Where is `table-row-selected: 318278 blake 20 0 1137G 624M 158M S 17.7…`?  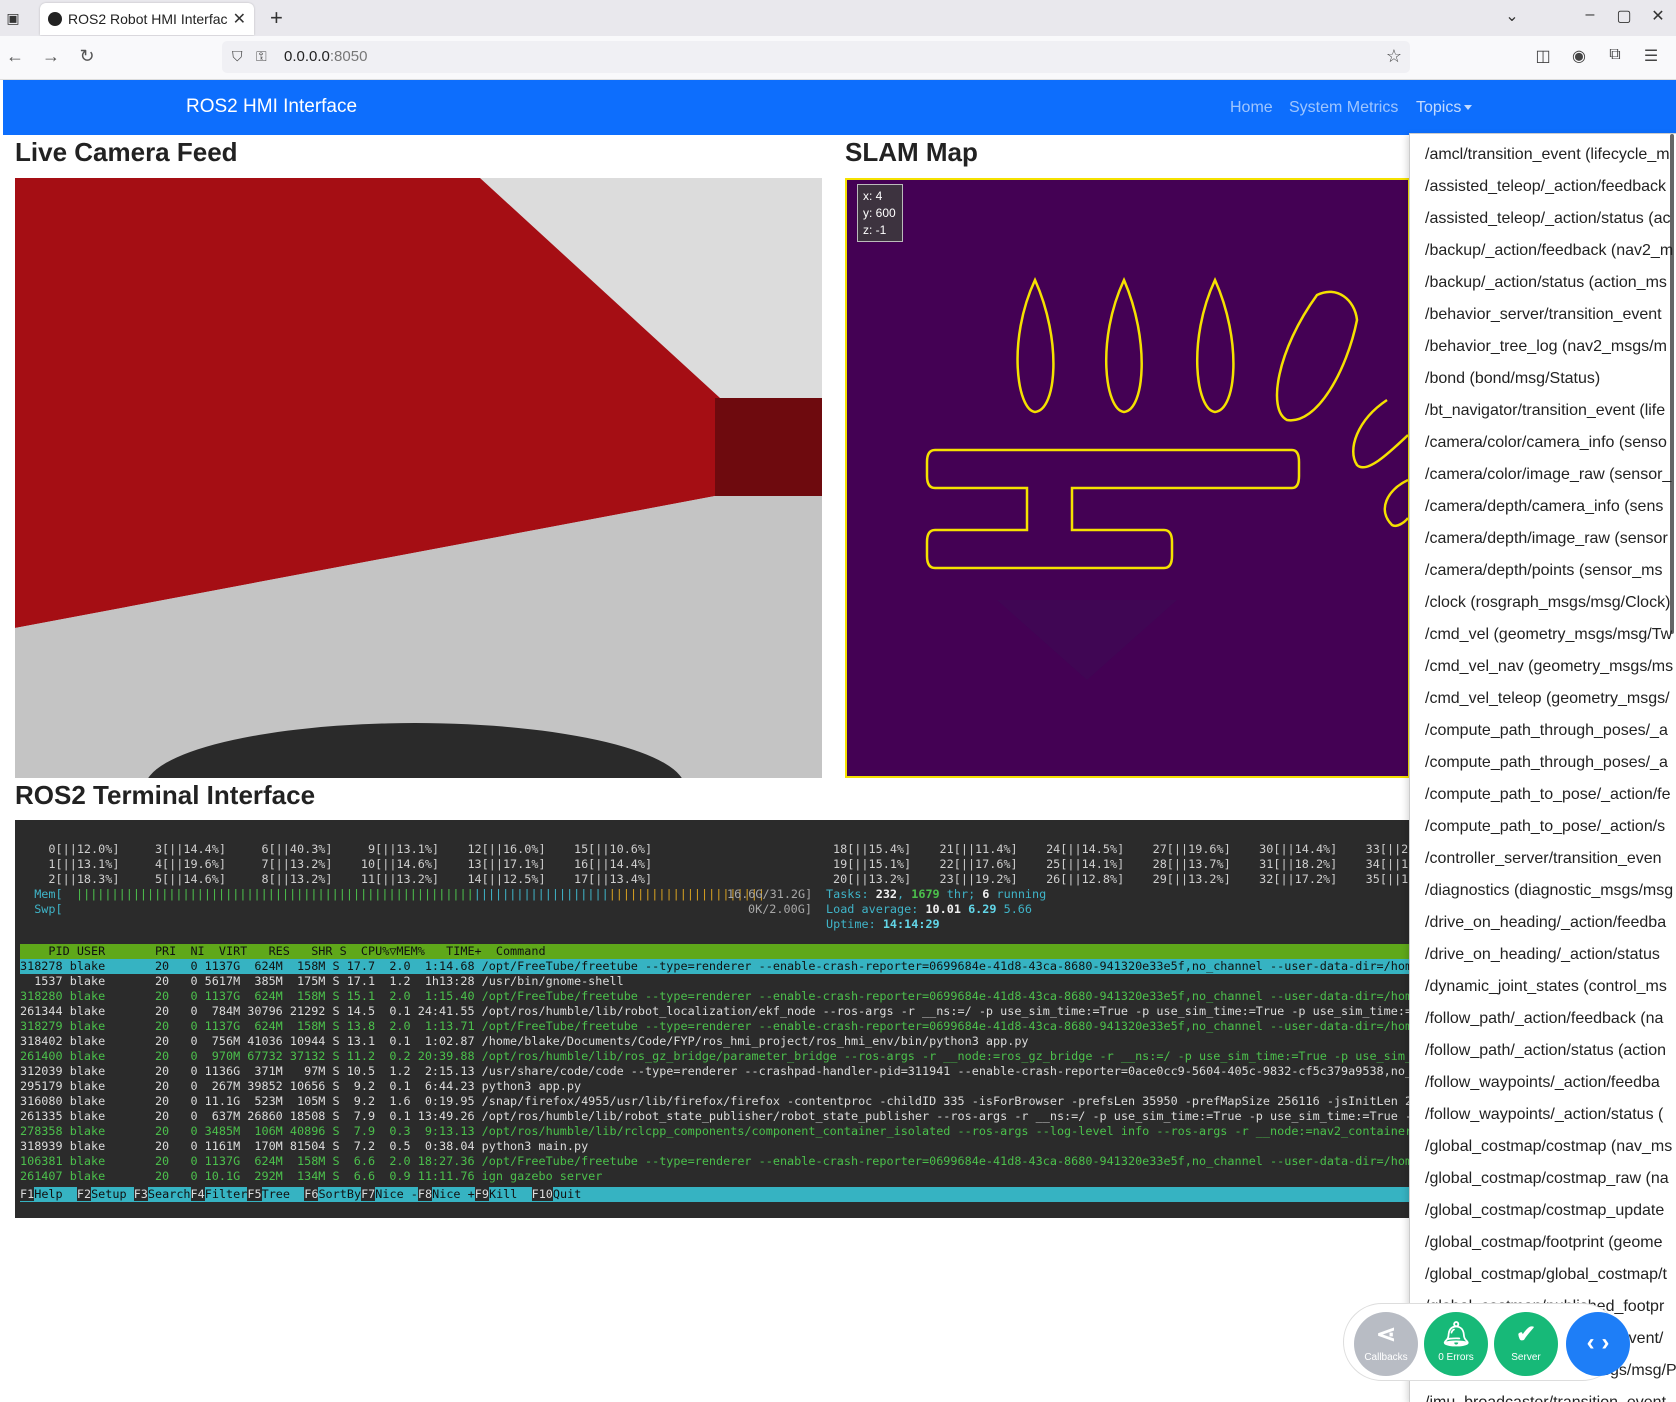
table-row-selected: 318278 blake 20 0 1137G 624M 158M S 17.7… is located at coordinates (715, 966).